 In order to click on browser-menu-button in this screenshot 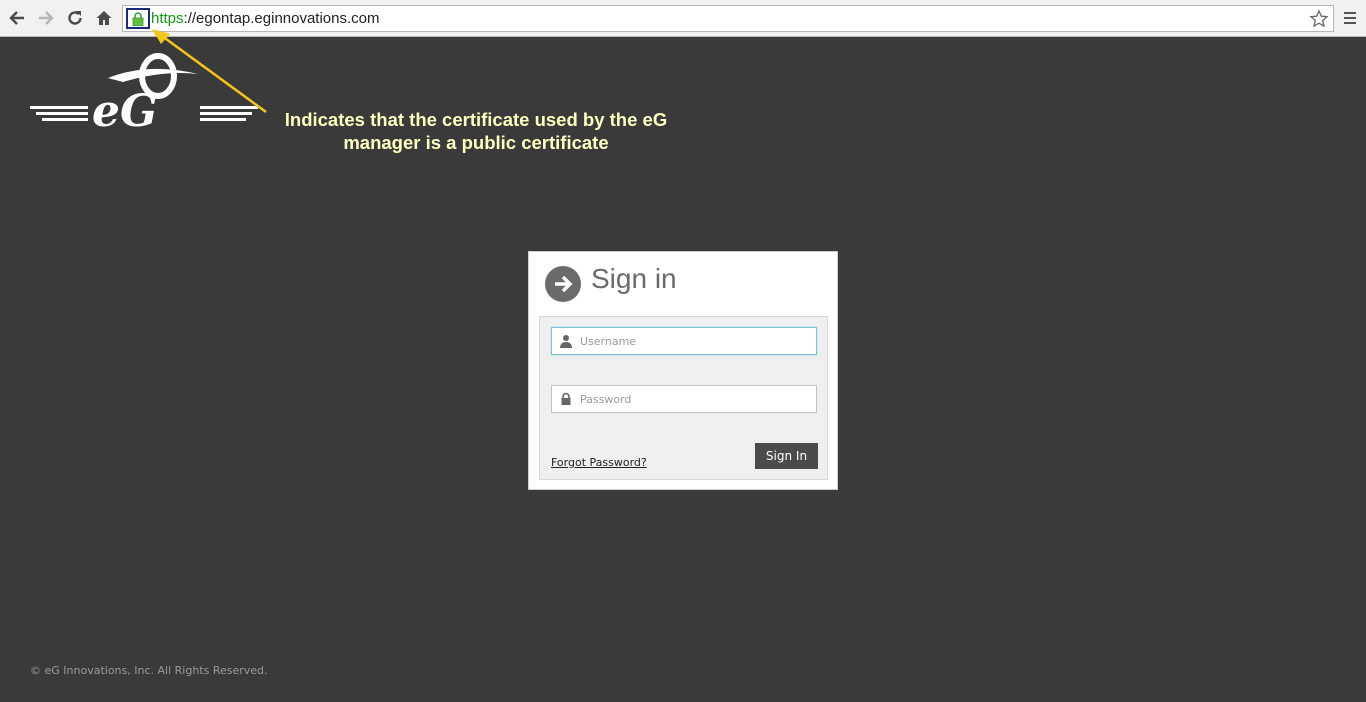, I will do `click(1350, 18)`.